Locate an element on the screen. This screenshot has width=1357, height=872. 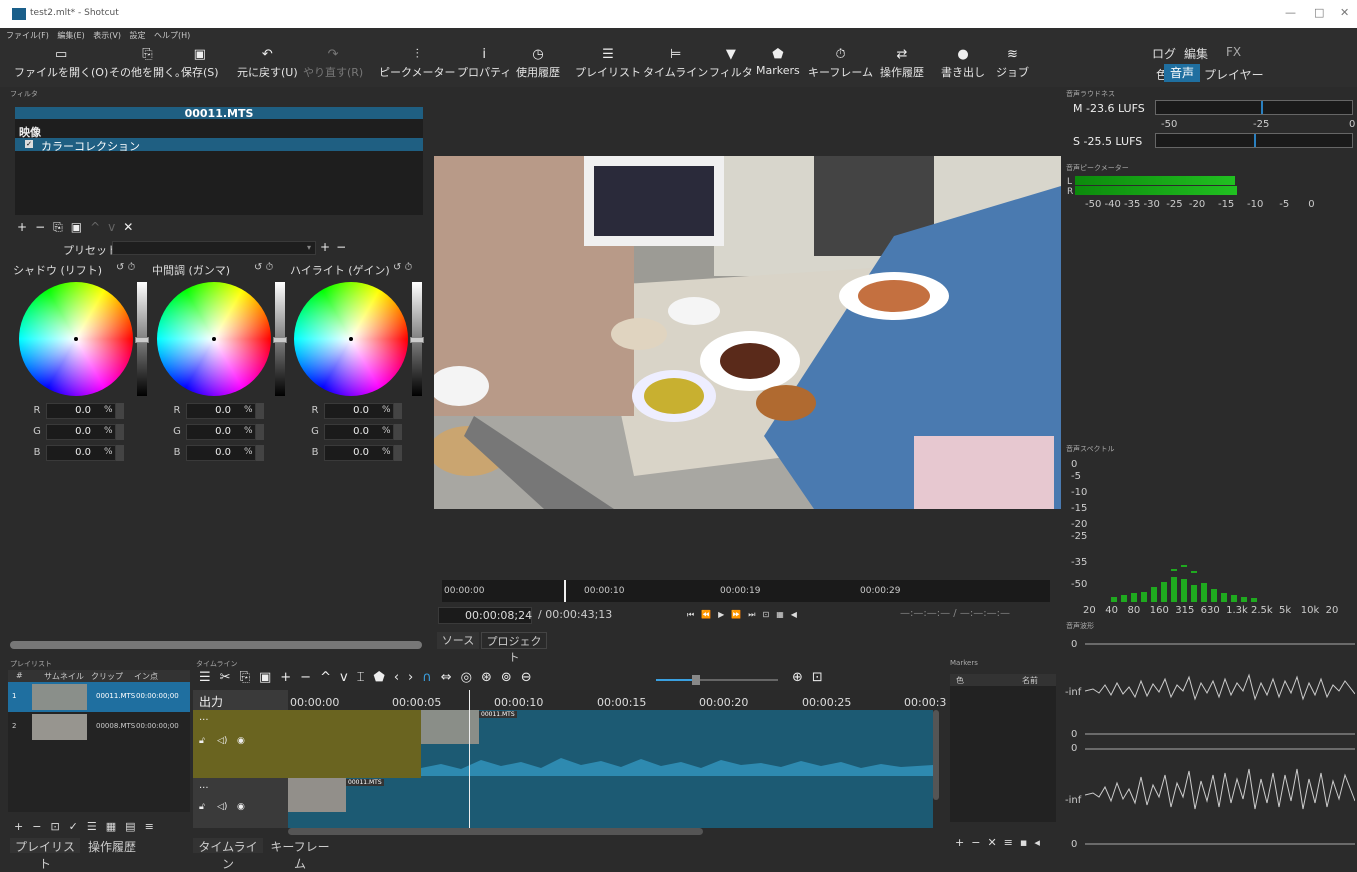
paste-icon: ▣ is located at coordinates (269, 677).